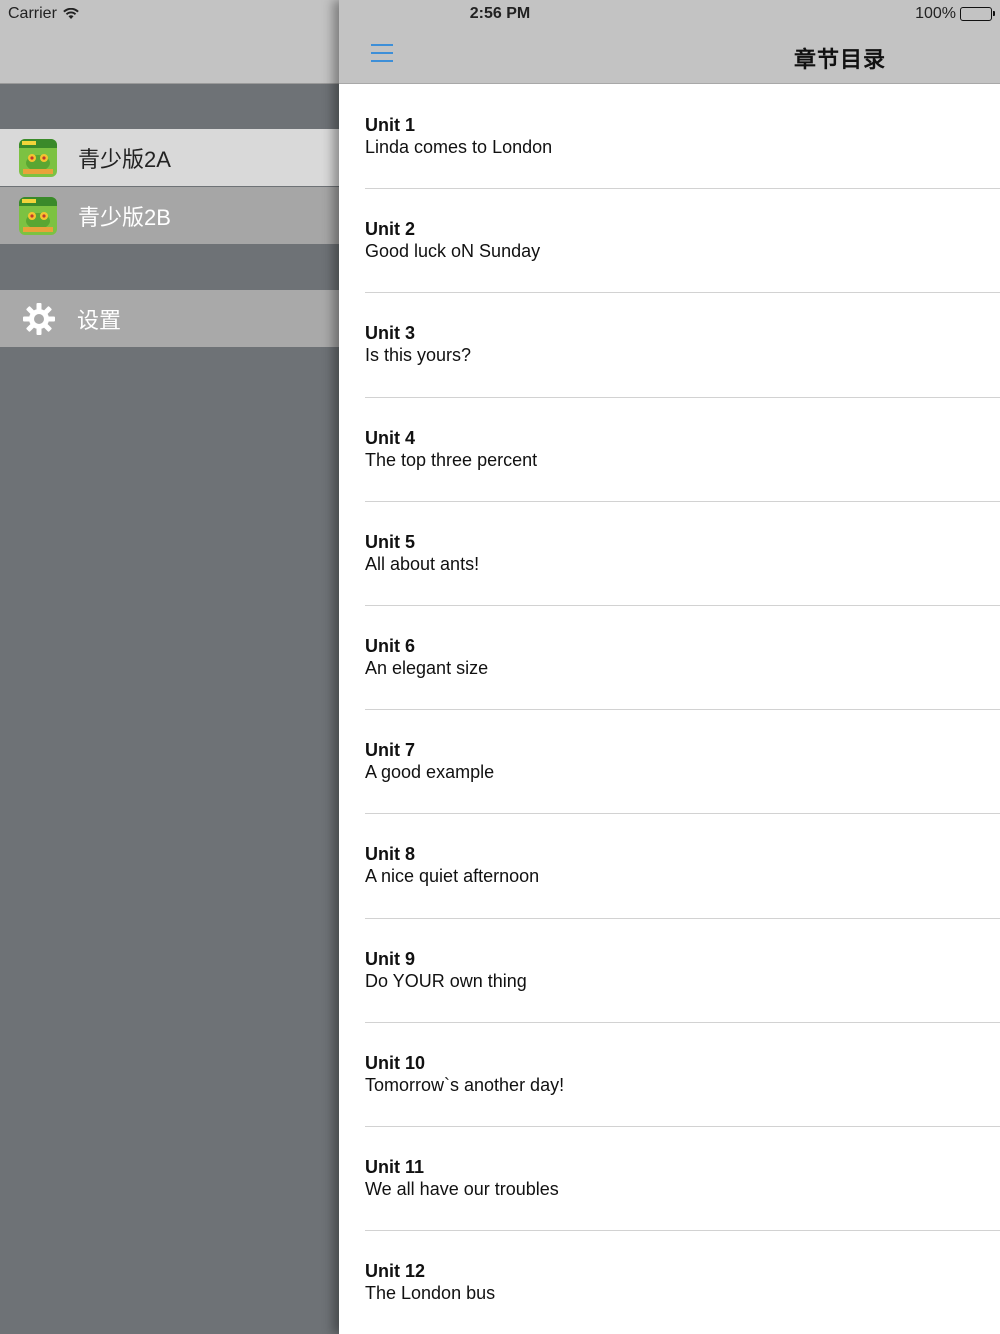 This screenshot has height=1334, width=1000. I want to click on list-item: Unit 3 Is this yours?, so click(669, 345).